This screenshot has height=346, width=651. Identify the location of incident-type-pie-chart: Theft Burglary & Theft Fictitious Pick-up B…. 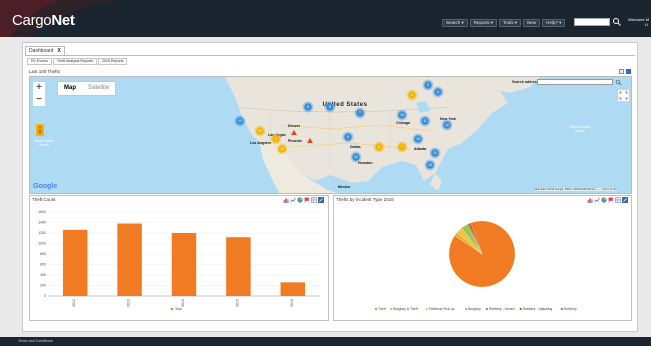
(475, 265).